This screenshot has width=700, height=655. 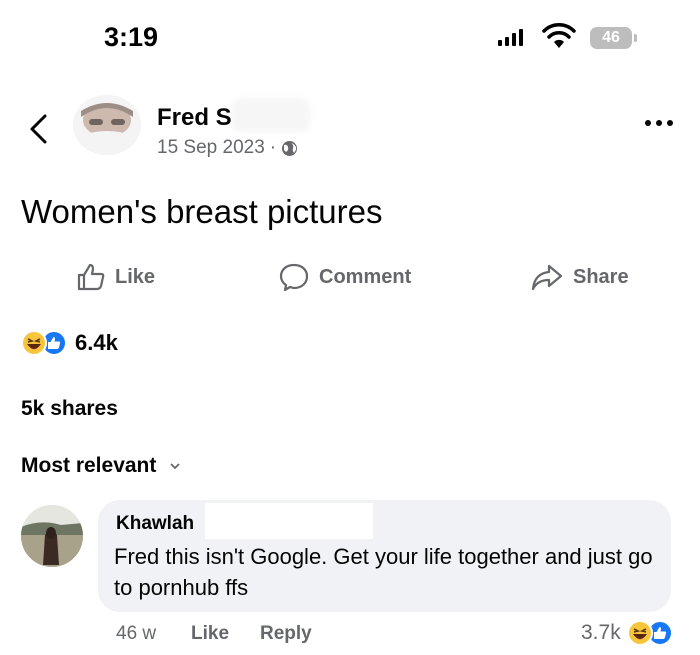 I want to click on comment-label: Comment, so click(x=365, y=276).